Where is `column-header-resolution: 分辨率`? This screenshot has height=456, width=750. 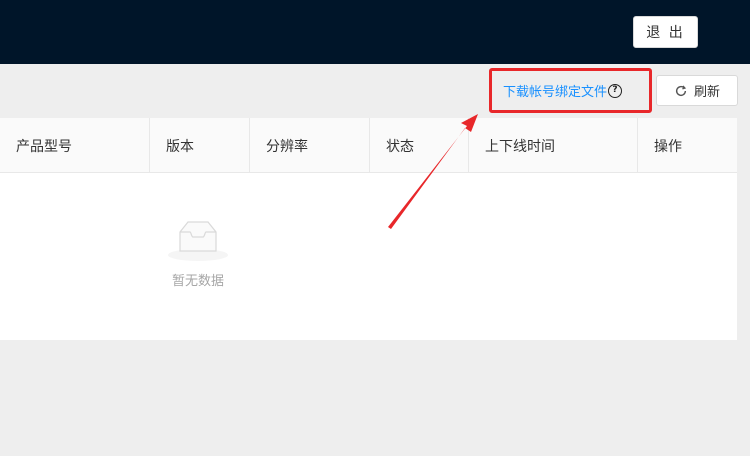 column-header-resolution: 分辨率 is located at coordinates (309, 145).